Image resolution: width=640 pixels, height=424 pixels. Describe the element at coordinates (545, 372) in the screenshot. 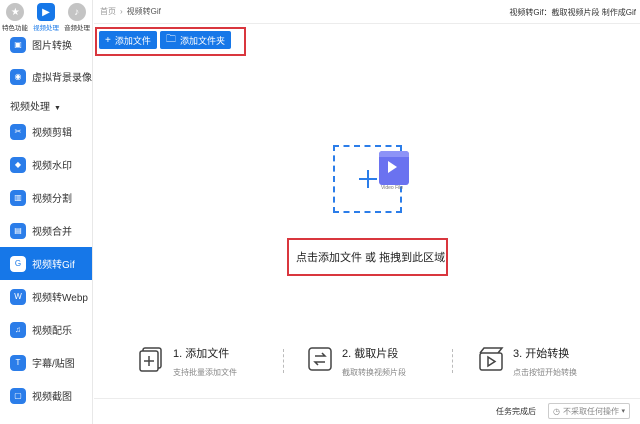

I see `step-desc: 点击按钮开始转换` at that location.